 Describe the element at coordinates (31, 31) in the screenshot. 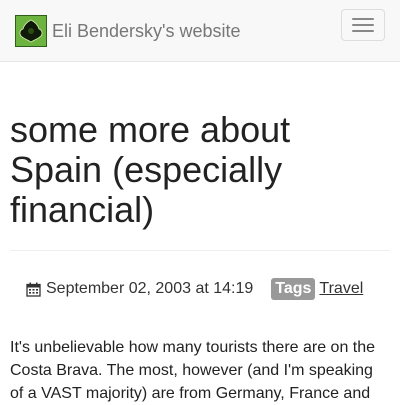

I see `fractal-logo-icon` at that location.